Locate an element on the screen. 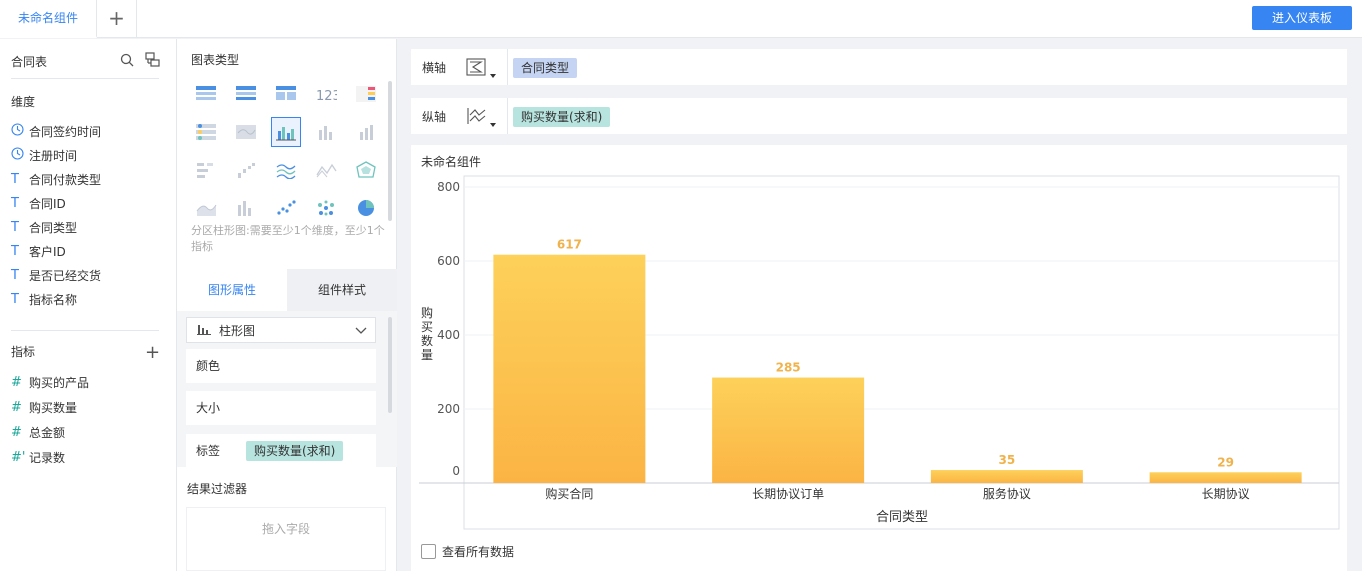  y-axis-field-pill: 购买数量(求和) is located at coordinates (562, 117).